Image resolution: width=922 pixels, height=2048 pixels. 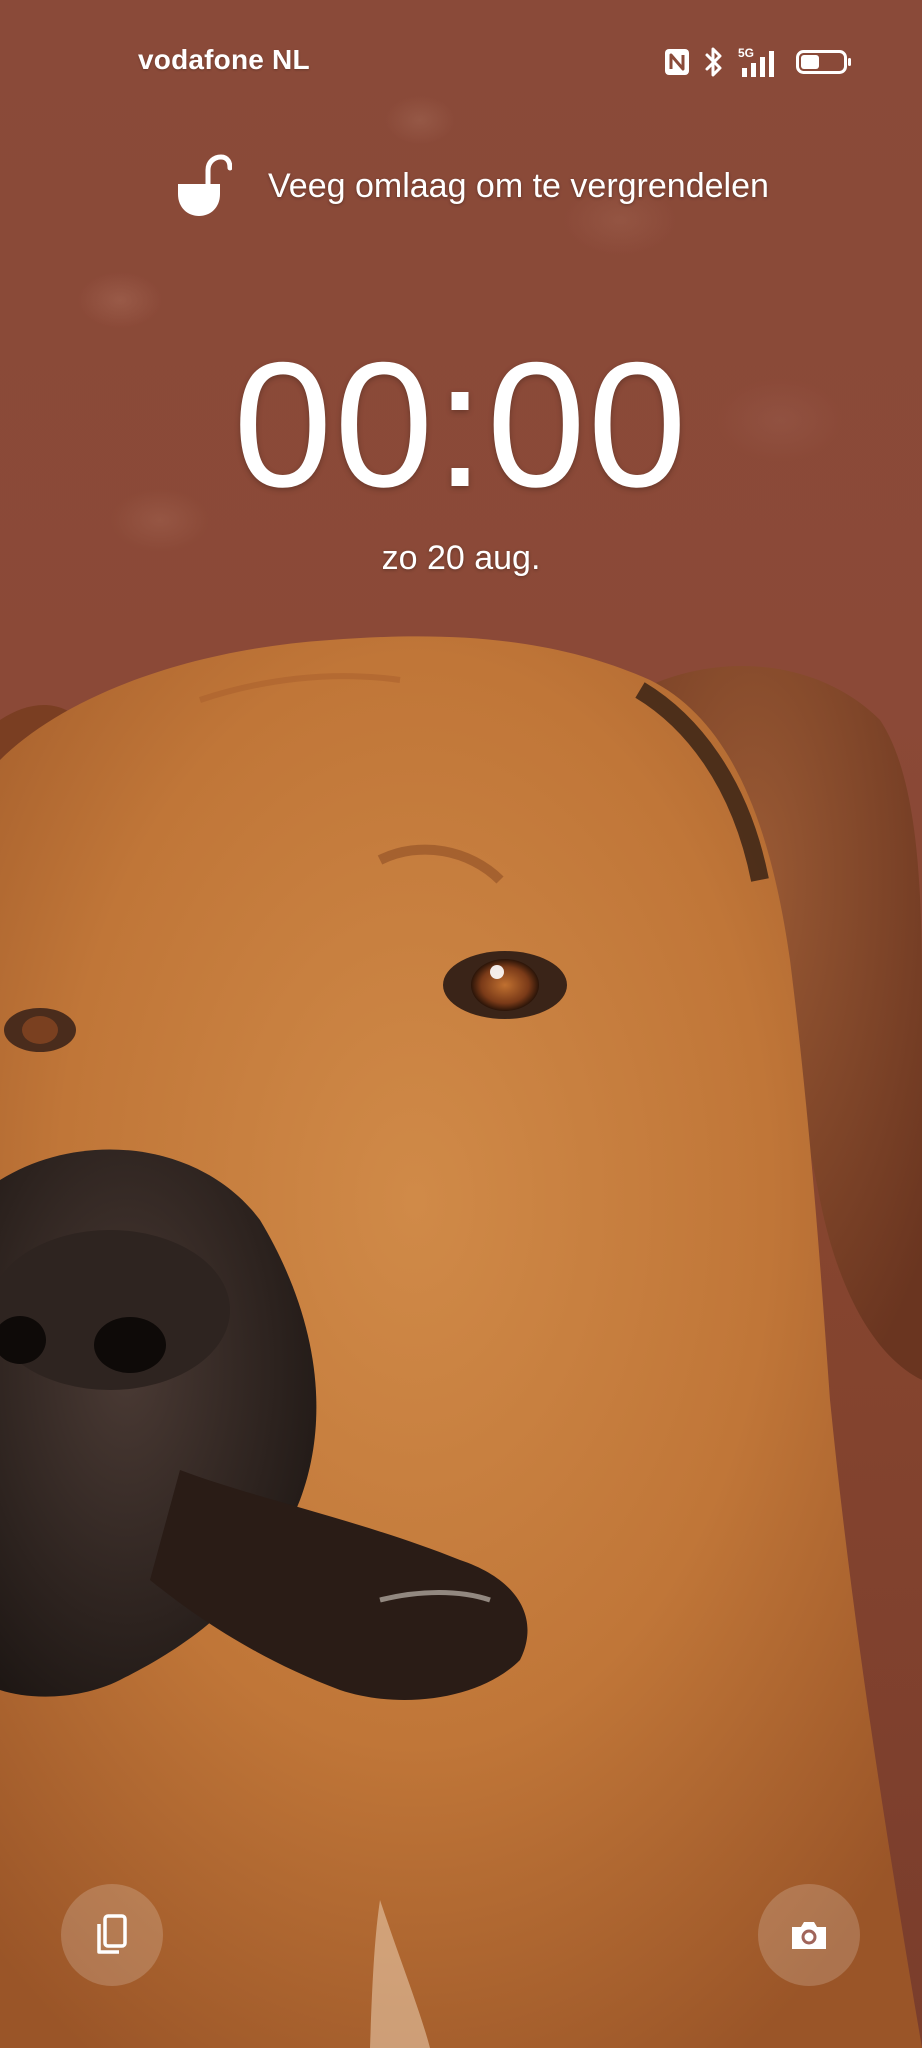 I want to click on wallet-cards-icon, so click(x=112, y=1935).